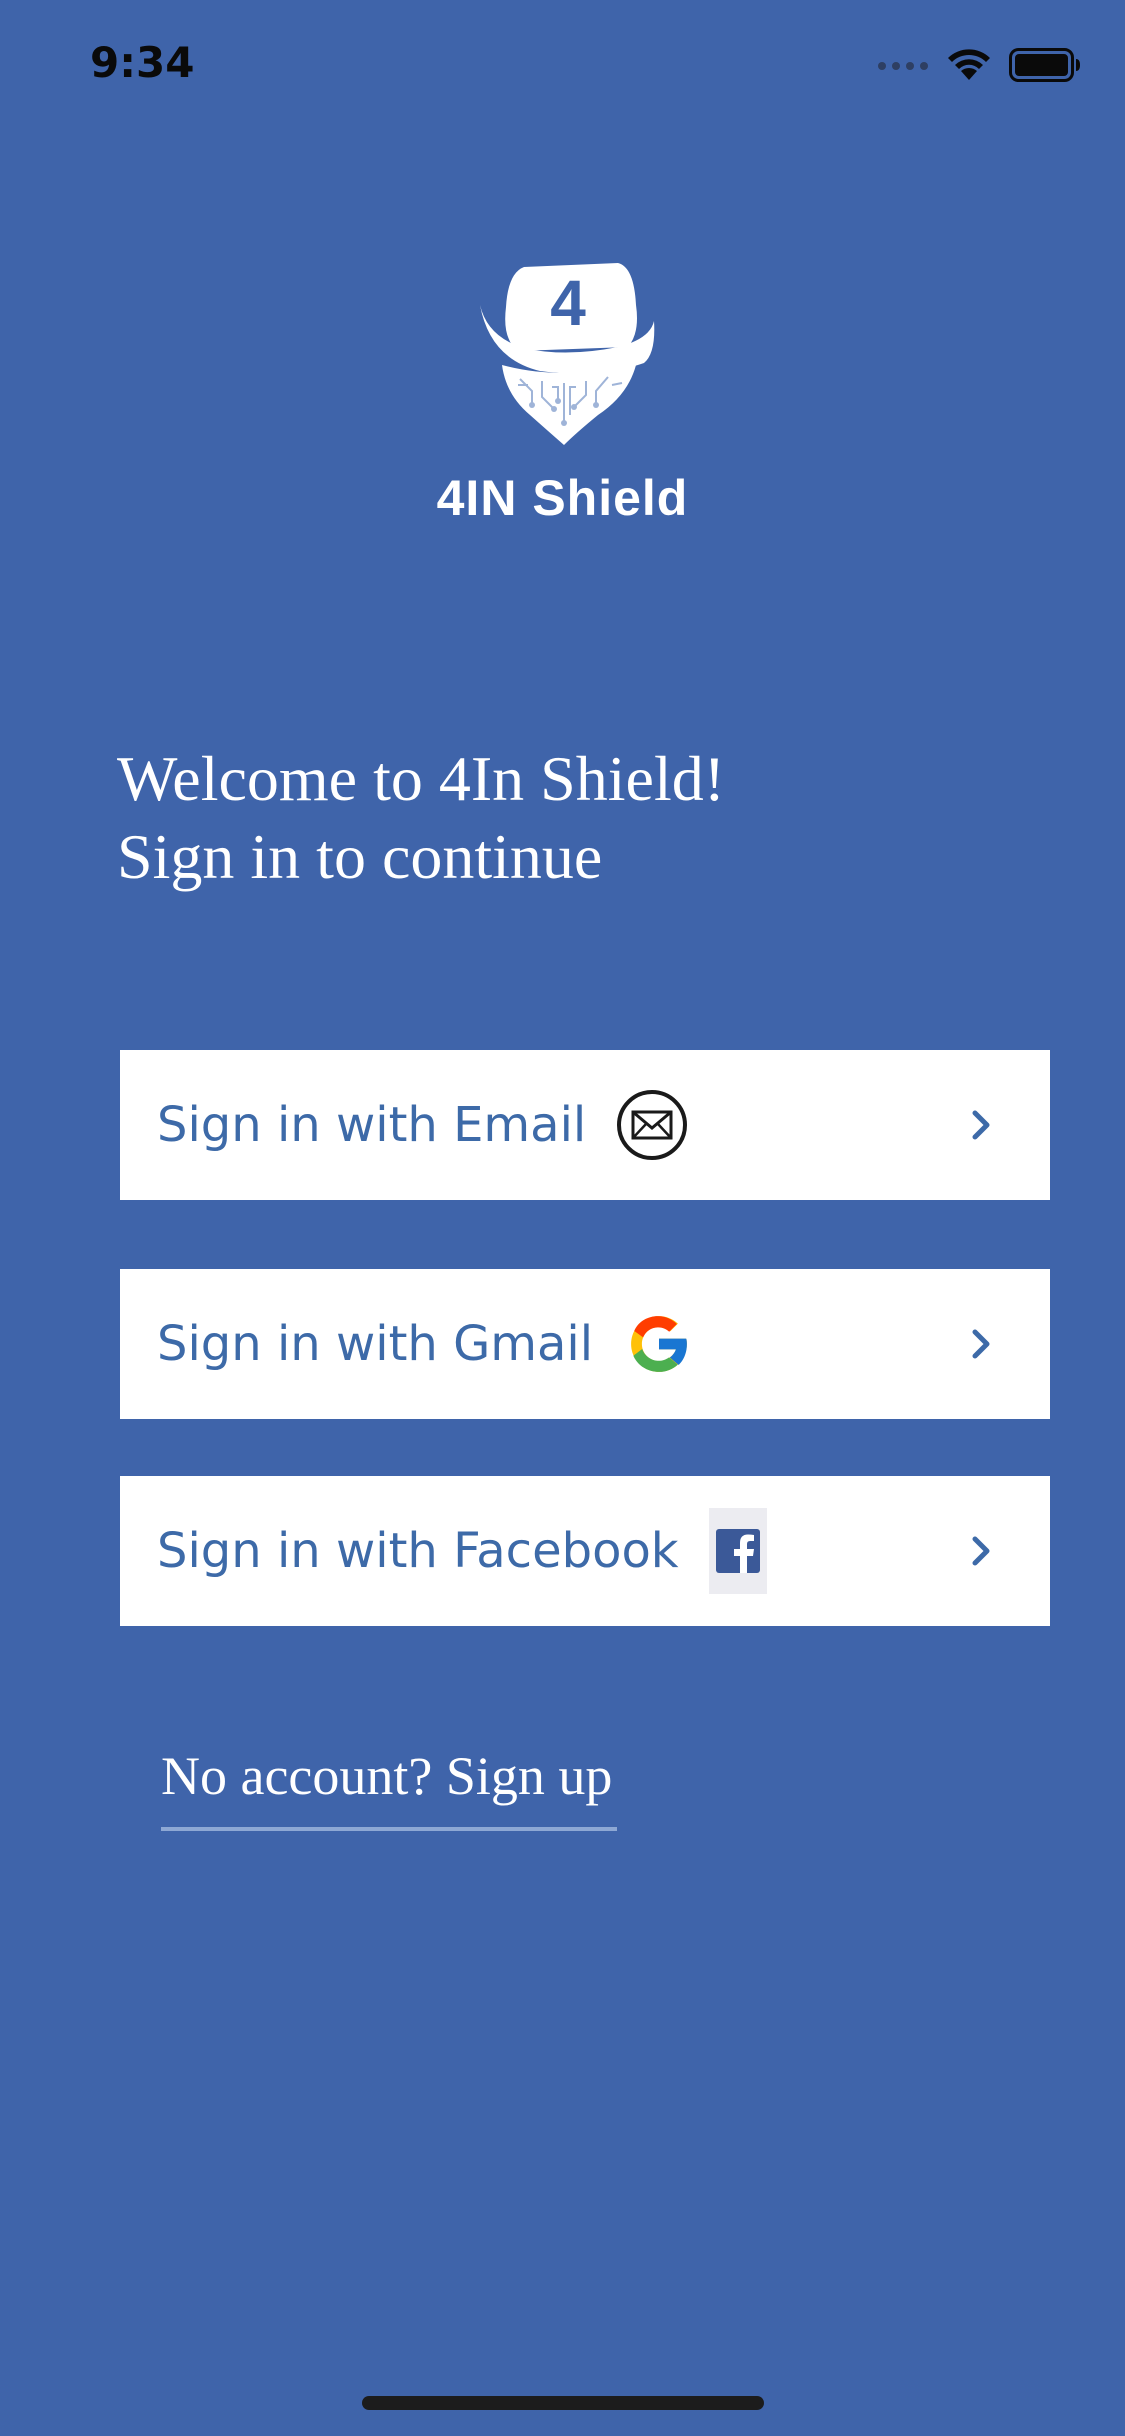 Image resolution: width=1125 pixels, height=2436 pixels. Describe the element at coordinates (568, 303) in the screenshot. I see `logo-badge-text: 4` at that location.